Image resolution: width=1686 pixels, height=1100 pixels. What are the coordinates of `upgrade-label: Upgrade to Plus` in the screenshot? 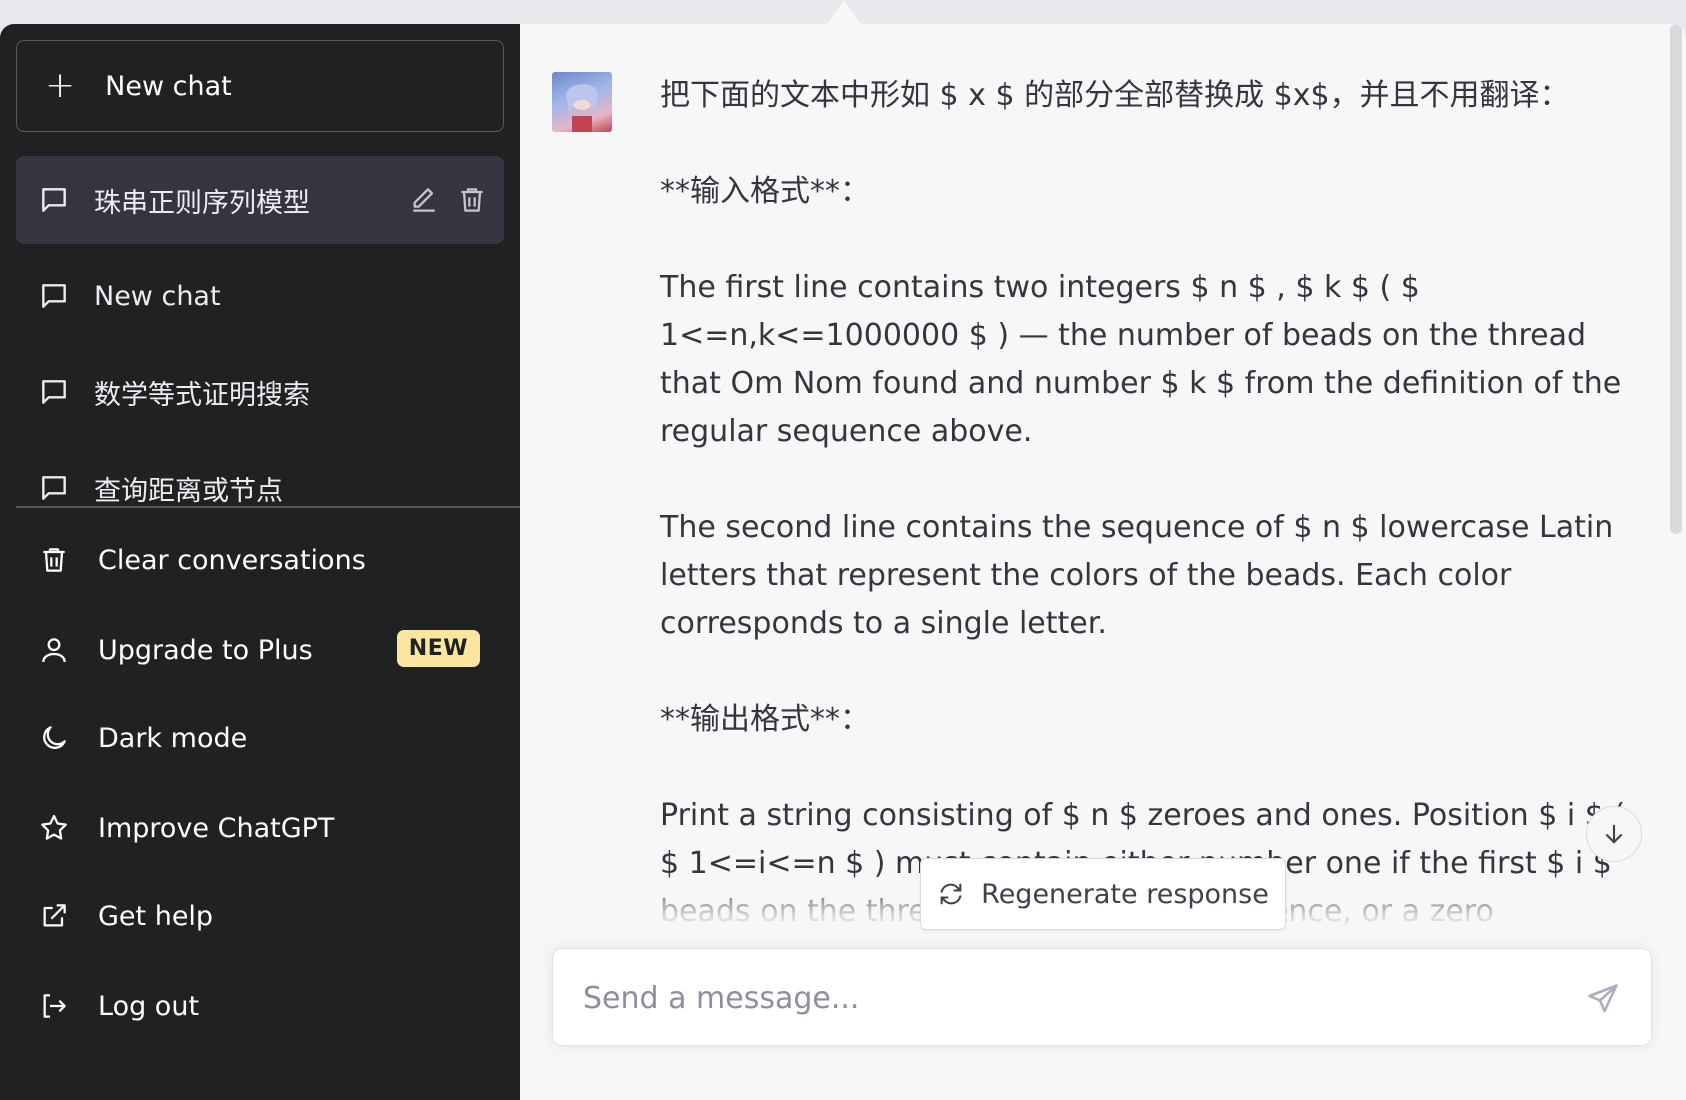 It's located at (205, 650).